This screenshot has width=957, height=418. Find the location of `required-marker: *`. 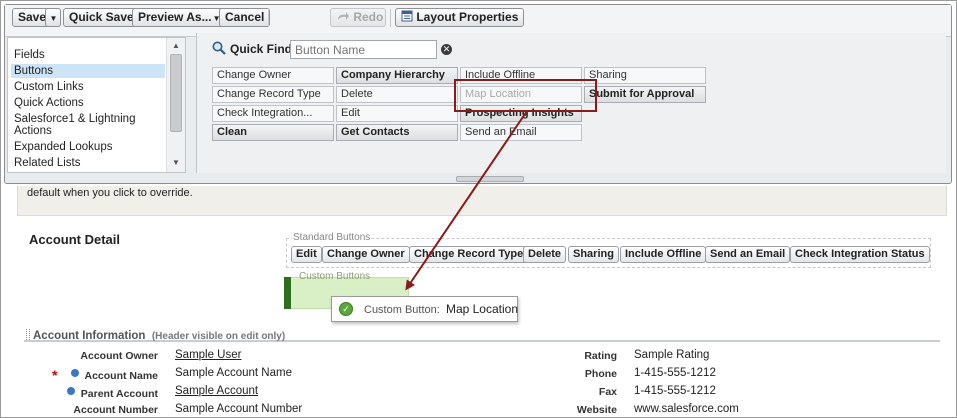

required-marker: * is located at coordinates (55, 375).